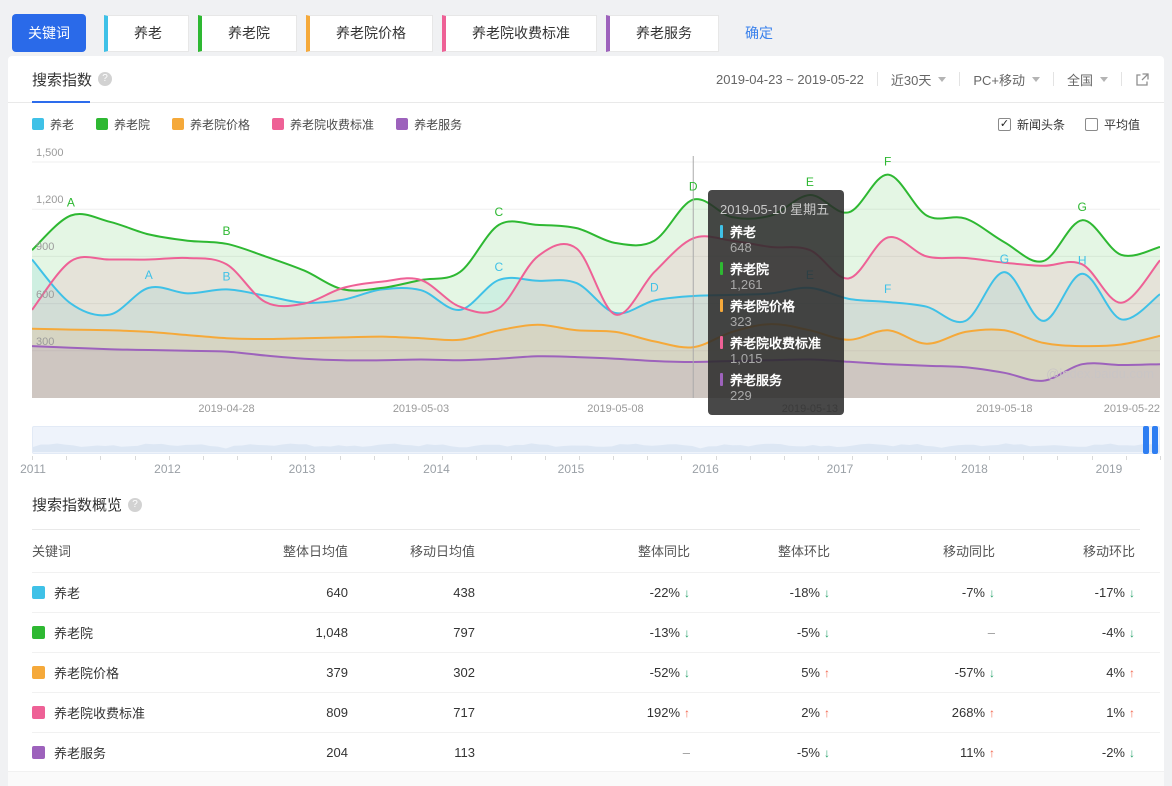 The image size is (1172, 786). Describe the element at coordinates (803, 552) in the screenshot. I see `column-header: 整体环比` at that location.